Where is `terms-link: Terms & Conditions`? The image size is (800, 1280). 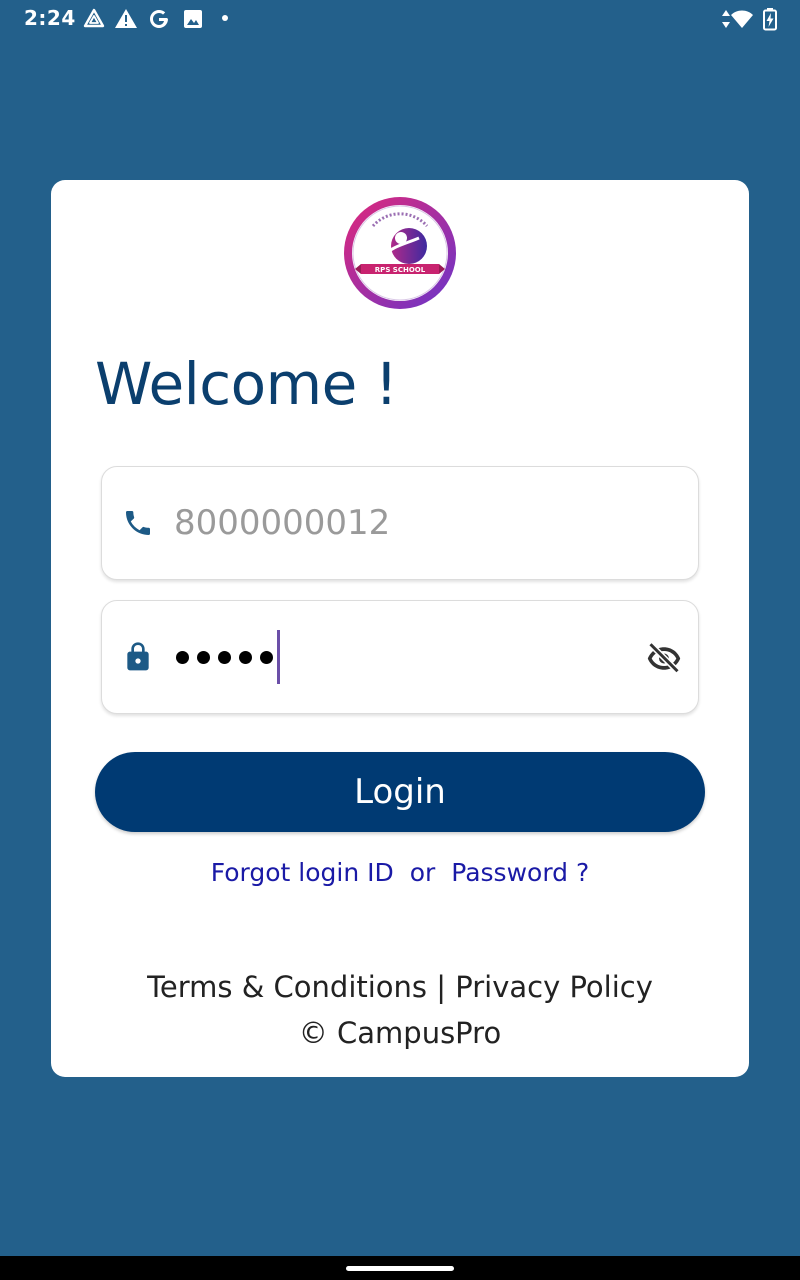 terms-link: Terms & Conditions is located at coordinates (287, 987).